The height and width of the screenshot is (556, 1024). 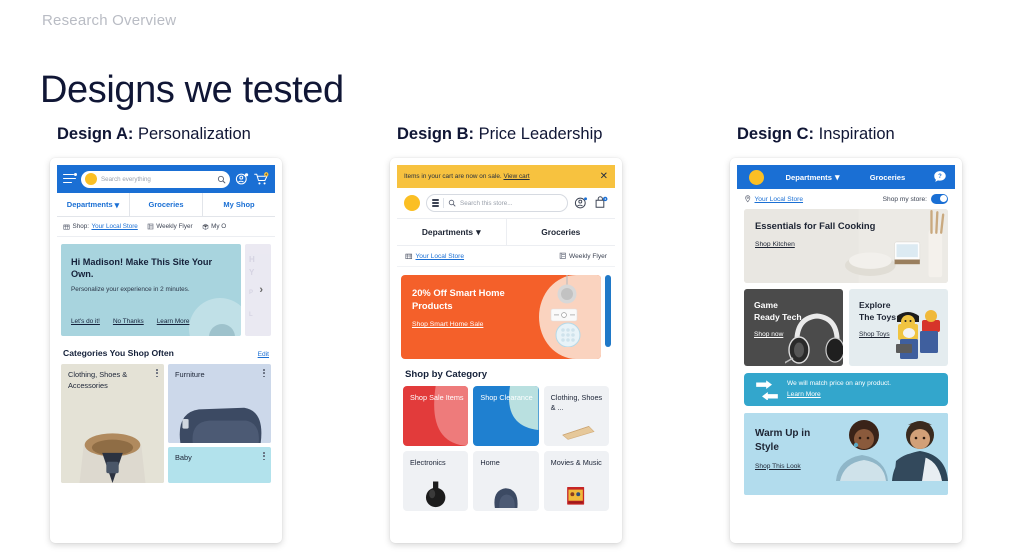 What do you see at coordinates (98, 380) in the screenshot?
I see `category-tile-clothing-label: Clothing, Shoes & Accessories` at bounding box center [98, 380].